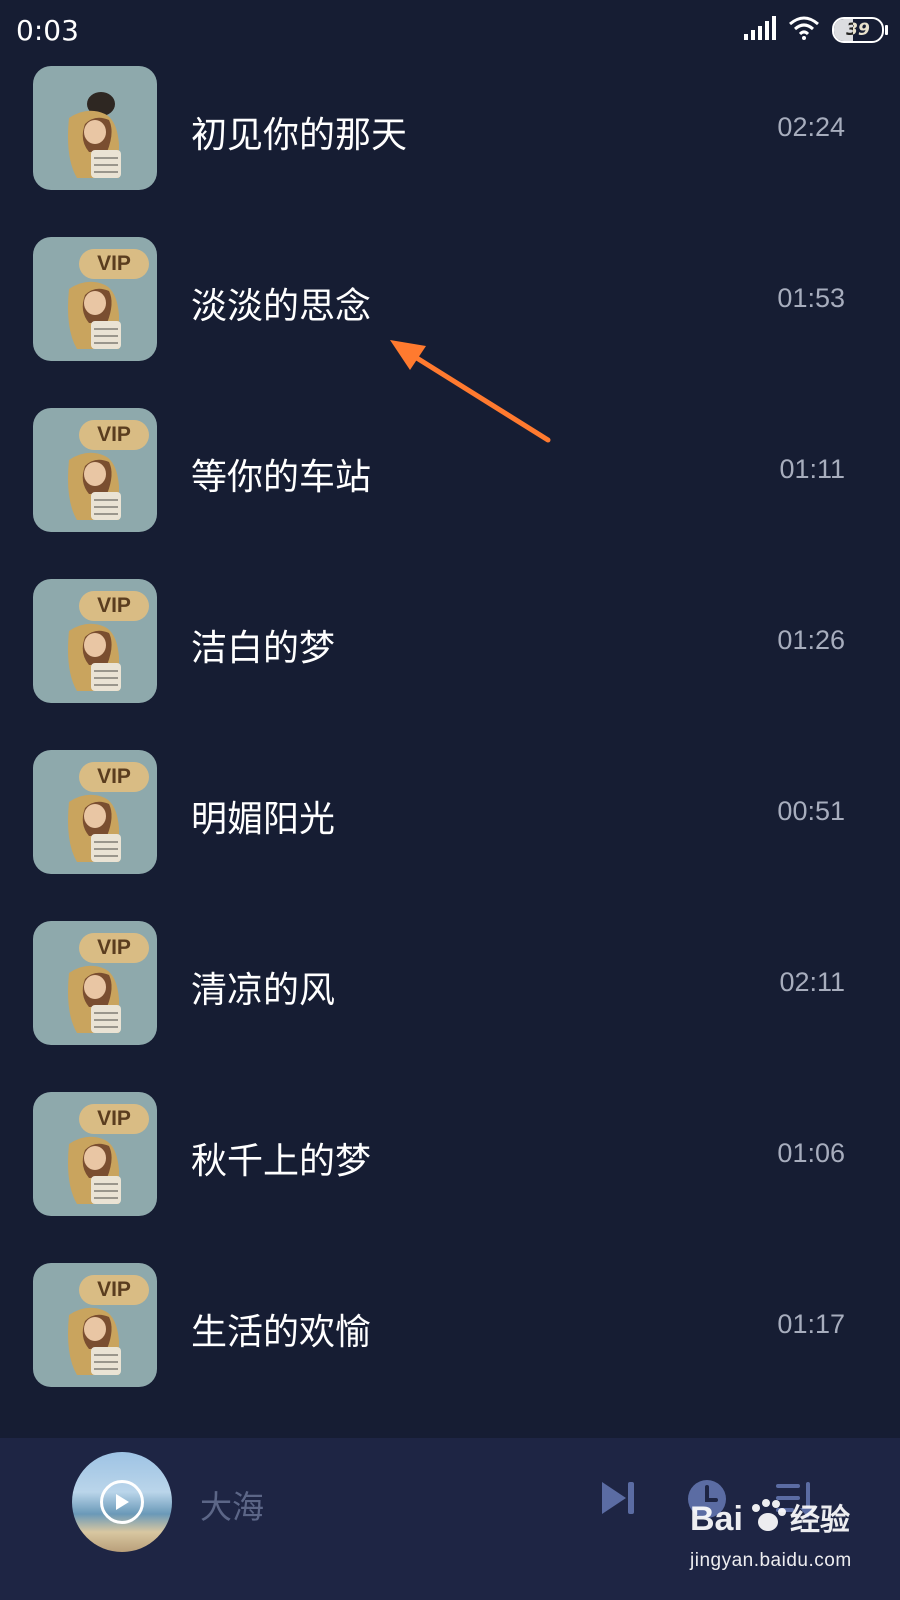 The width and height of the screenshot is (900, 1600). What do you see at coordinates (450, 127) in the screenshot?
I see `song-row: 初见你的那天 02:24` at bounding box center [450, 127].